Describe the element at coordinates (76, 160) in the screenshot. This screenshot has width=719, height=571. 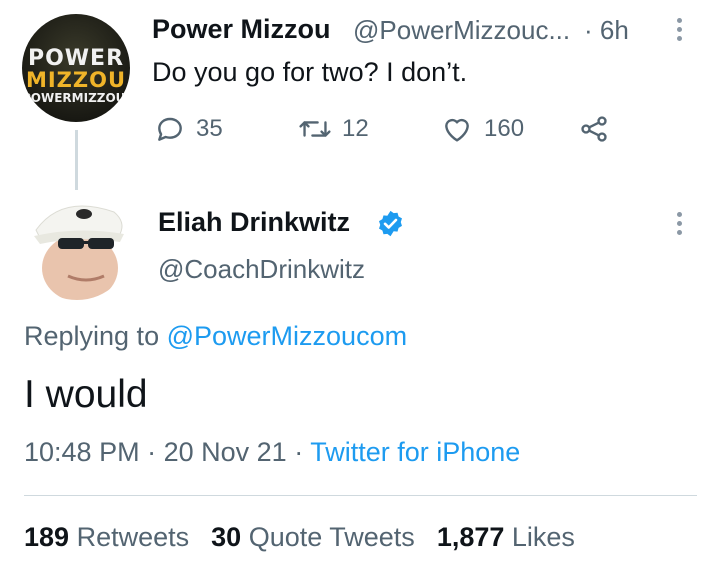
I see `thread-connector-line` at that location.